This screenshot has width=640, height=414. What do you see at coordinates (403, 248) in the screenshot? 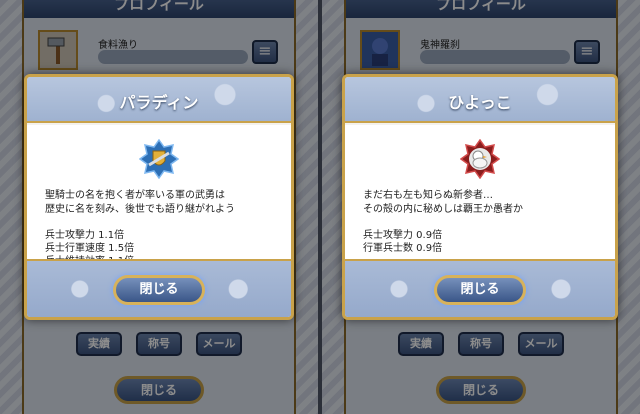
I see `stat-line: 行軍兵士数 0.9倍` at bounding box center [403, 248].